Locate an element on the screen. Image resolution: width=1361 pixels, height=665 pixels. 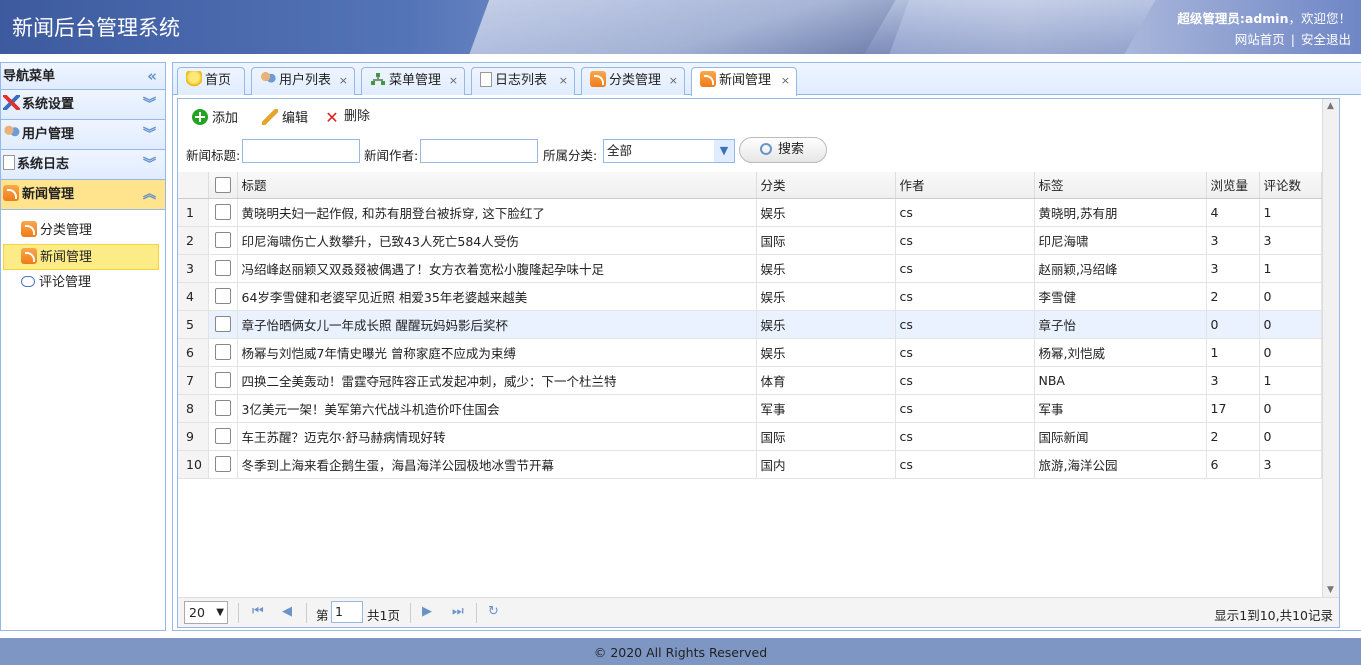
scroll-down-icon: ▼ is located at coordinates (1330, 590).